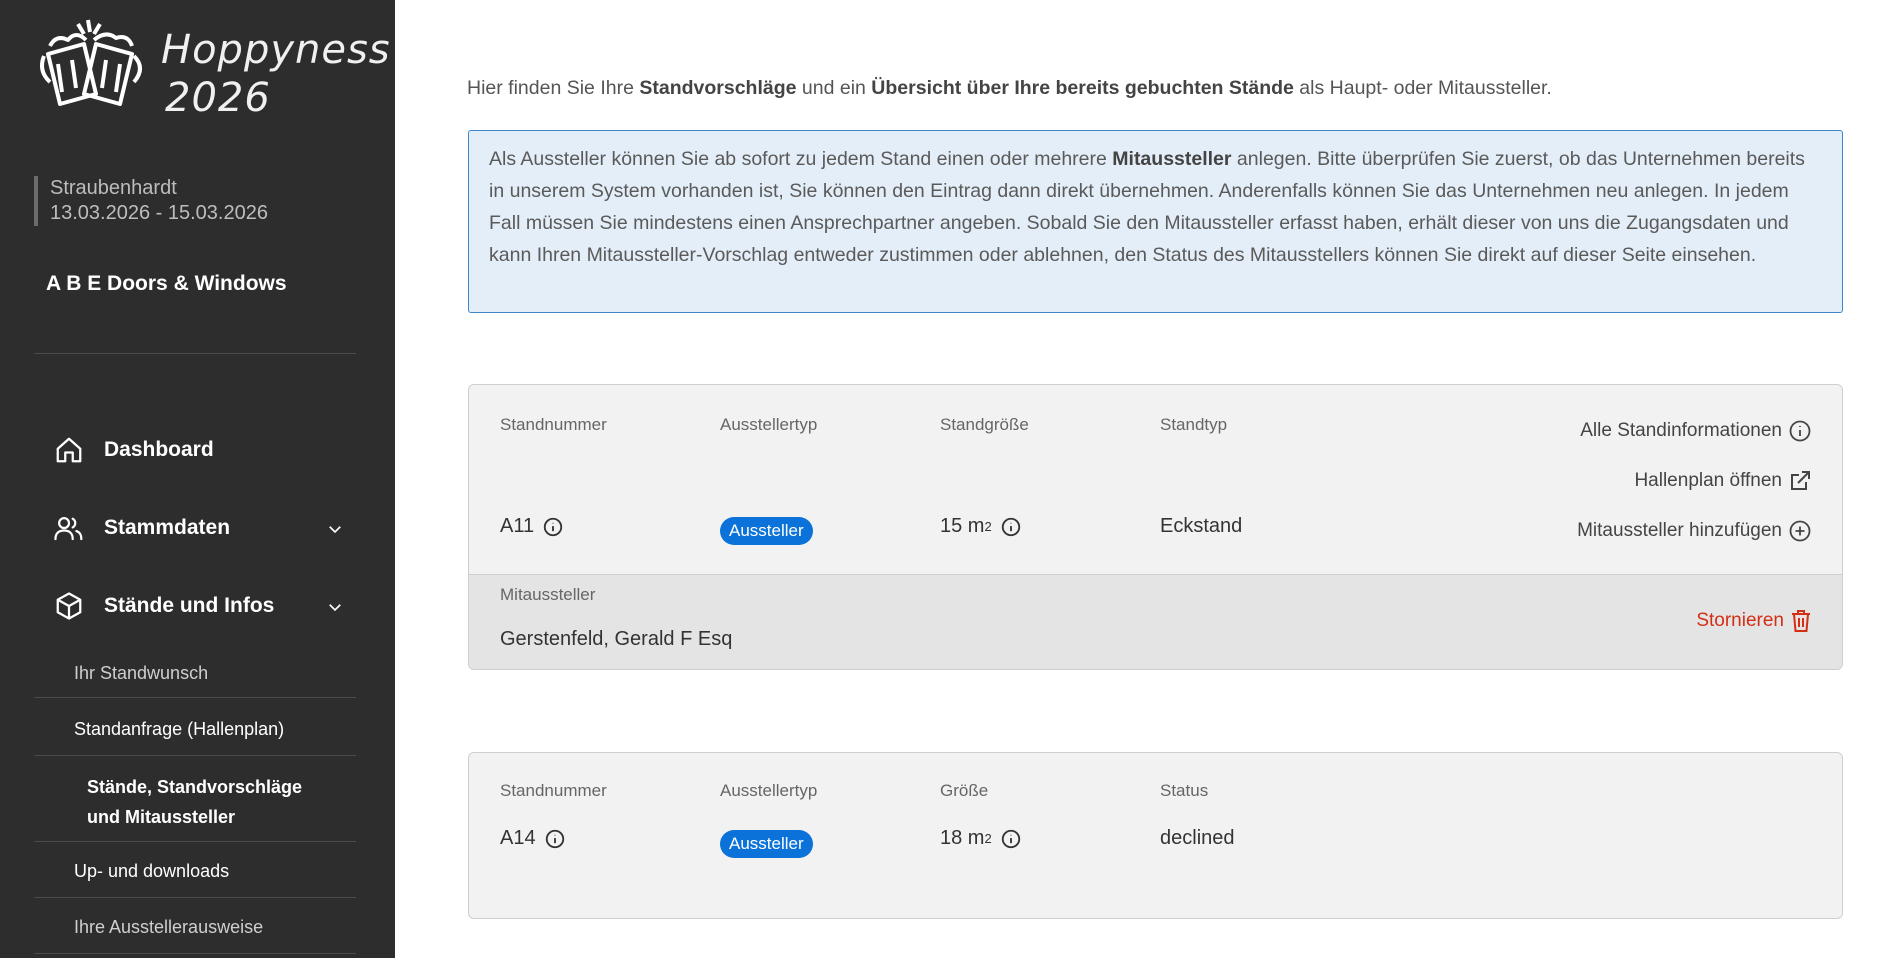 The image size is (1903, 958). I want to click on all-stand-info-link: Alle Standinformationen, so click(1696, 431).